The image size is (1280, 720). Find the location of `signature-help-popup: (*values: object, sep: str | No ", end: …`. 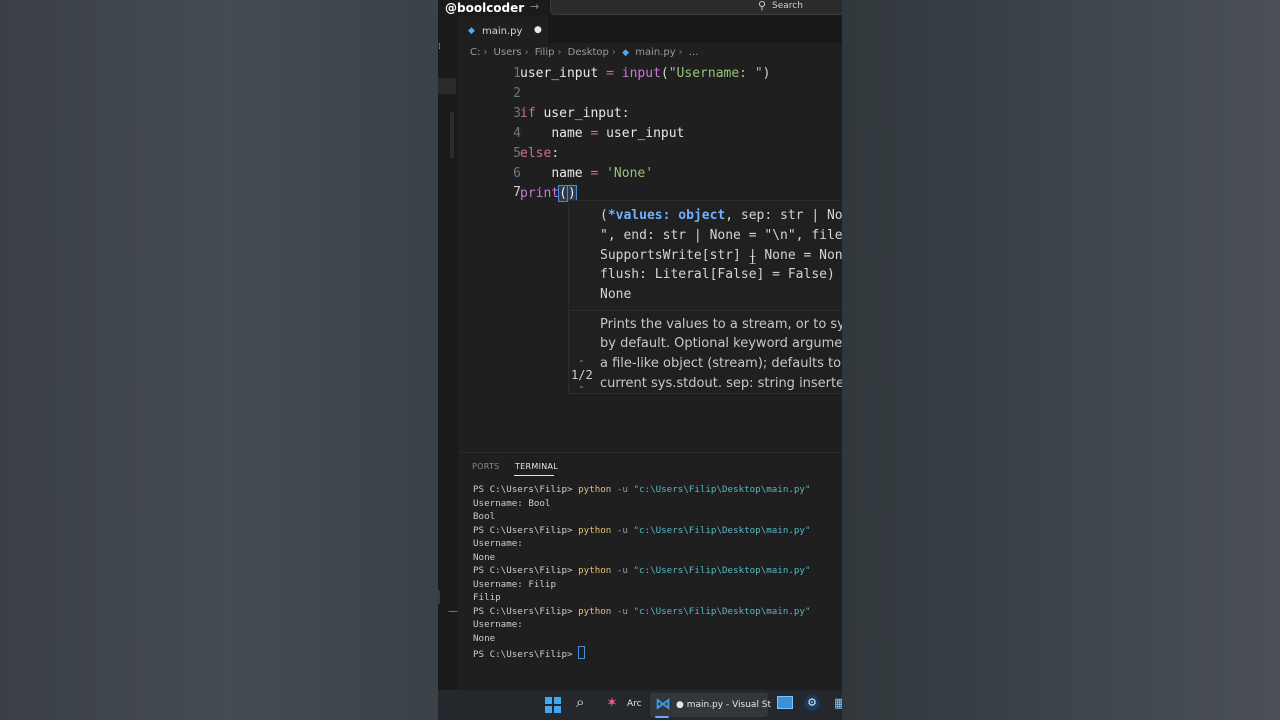

signature-help-popup: (*values: object, sep: str | No ", end: … is located at coordinates (705, 297).